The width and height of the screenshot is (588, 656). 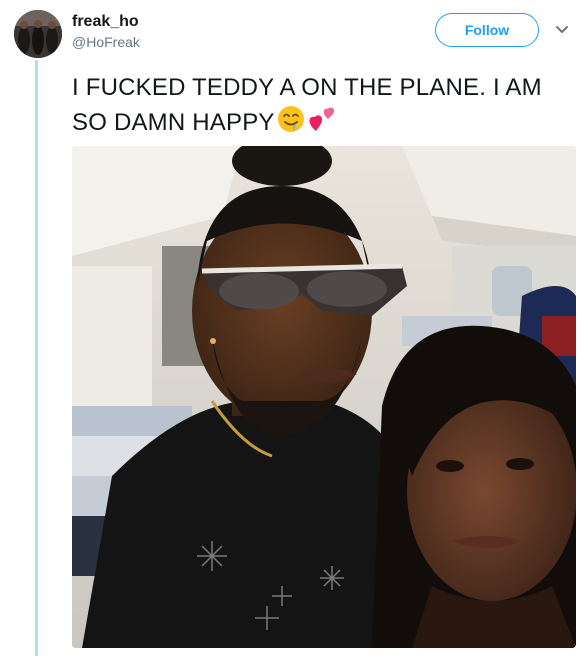 I want to click on tweet-text-line-2: SO DAMN HAPPY, so click(x=322, y=121).